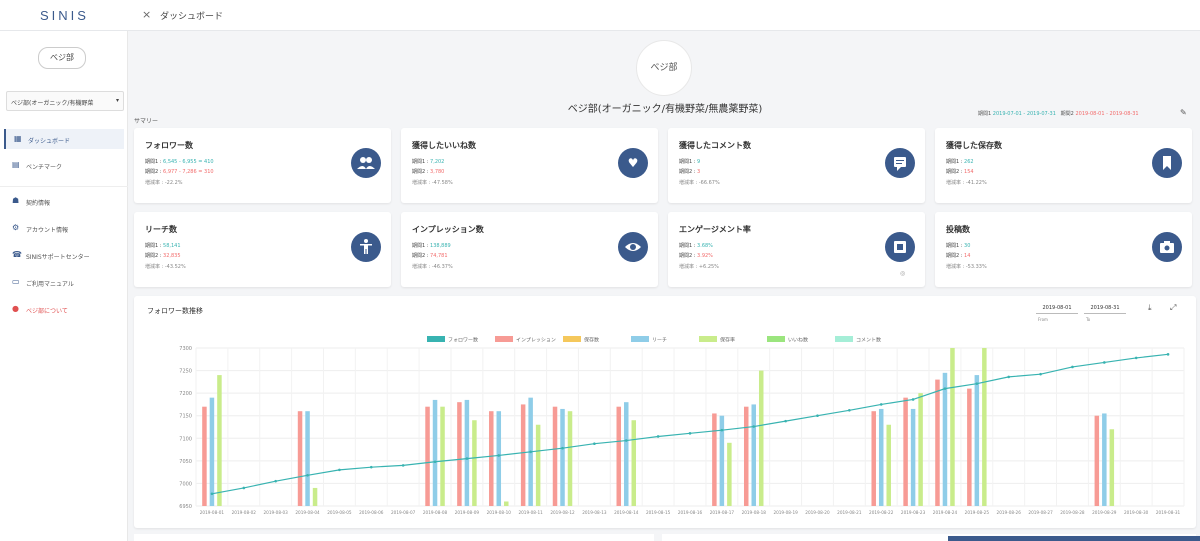 This screenshot has height=541, width=1200. Describe the element at coordinates (185, 417) in the screenshot. I see `y-tick-label: 7150` at that location.